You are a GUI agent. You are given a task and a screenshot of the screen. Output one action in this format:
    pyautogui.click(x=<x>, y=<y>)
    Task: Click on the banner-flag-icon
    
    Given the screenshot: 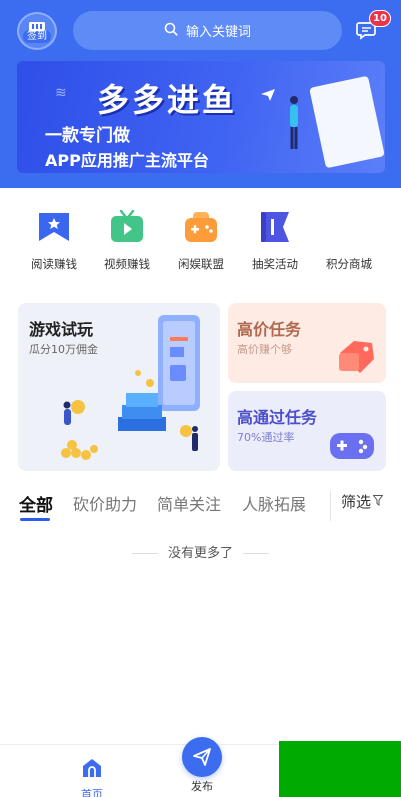 What is the action you would take?
    pyautogui.click(x=275, y=227)
    